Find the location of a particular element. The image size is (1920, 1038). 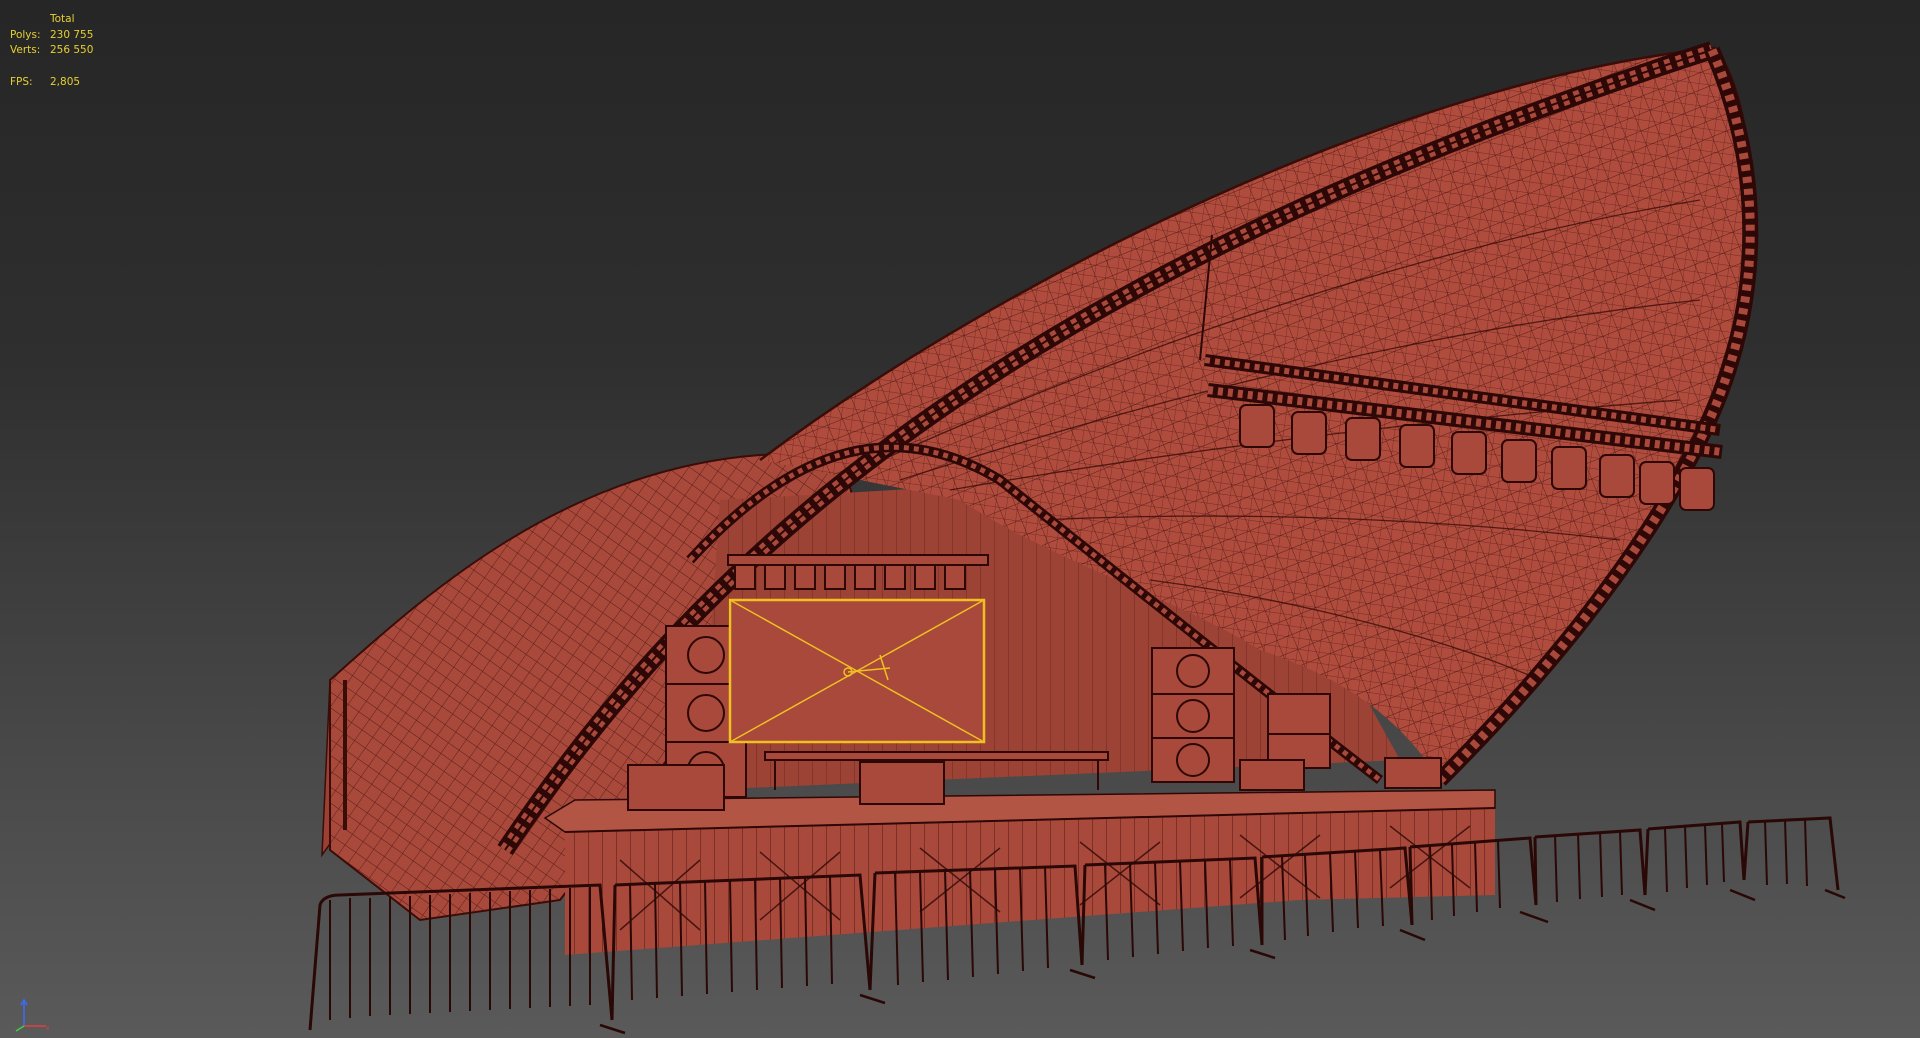

stage-platform is located at coordinates (1019, 853).